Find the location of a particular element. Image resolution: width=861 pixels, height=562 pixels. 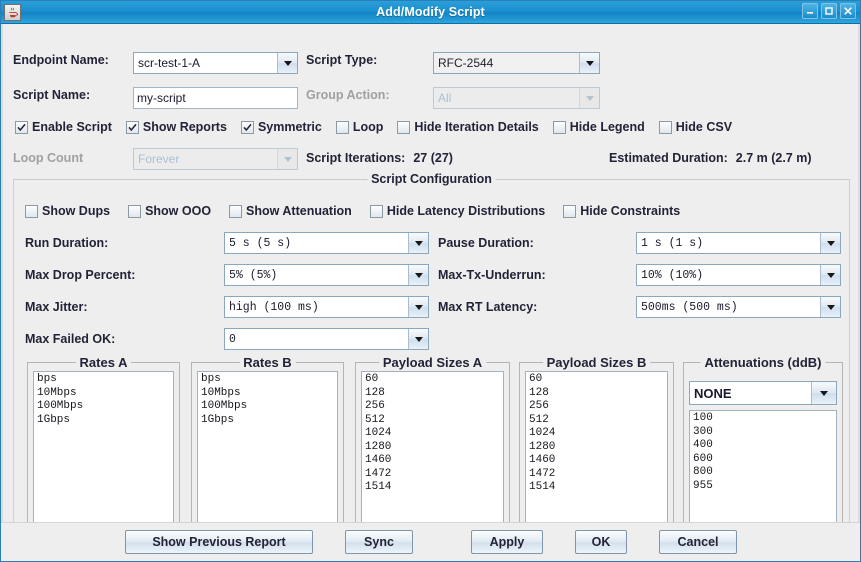

endpoint-name-row: Endpoint Name: is located at coordinates (61, 60).